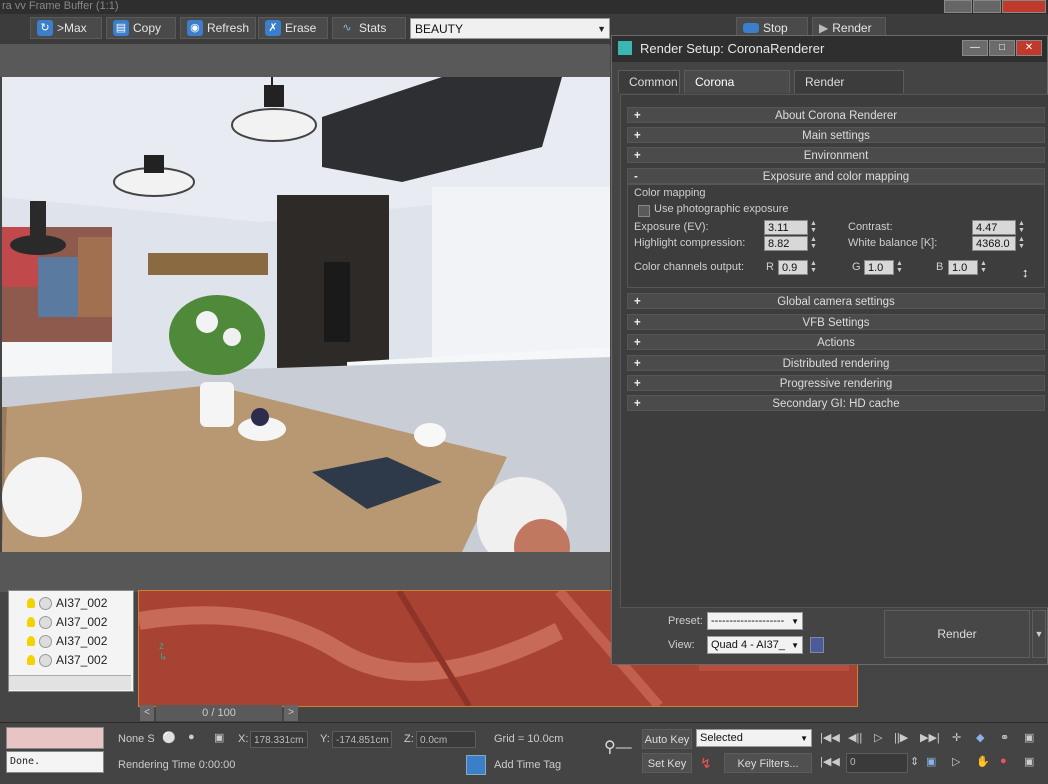 The height and width of the screenshot is (784, 1048). What do you see at coordinates (644, 211) in the screenshot?
I see `use-photo-exposure-checkbox` at bounding box center [644, 211].